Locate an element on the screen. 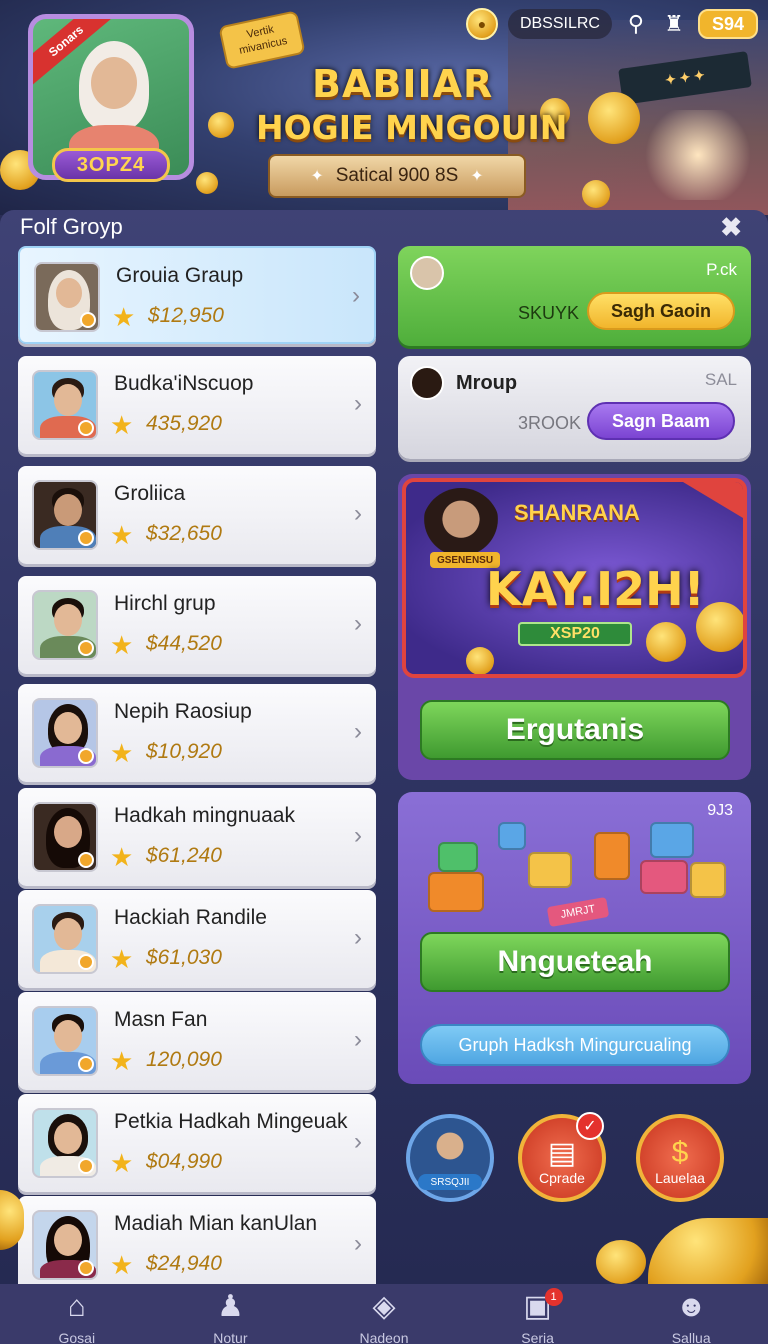 The image size is (768, 1344). search-icon: ⚲ is located at coordinates (636, 24).